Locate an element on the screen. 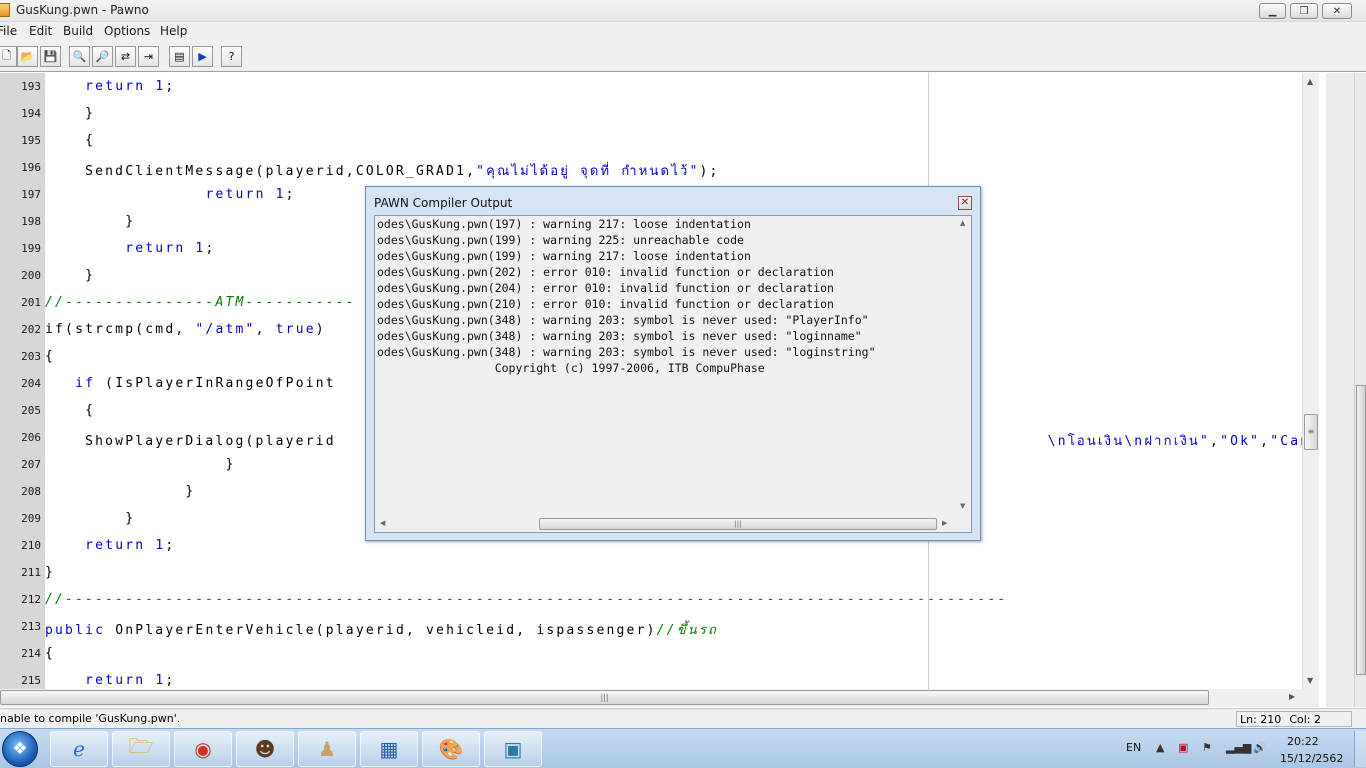 The width and height of the screenshot is (1366, 768). dialog-horizontal-scrollbar: ◀ ||| ▶ is located at coordinates (673, 524).